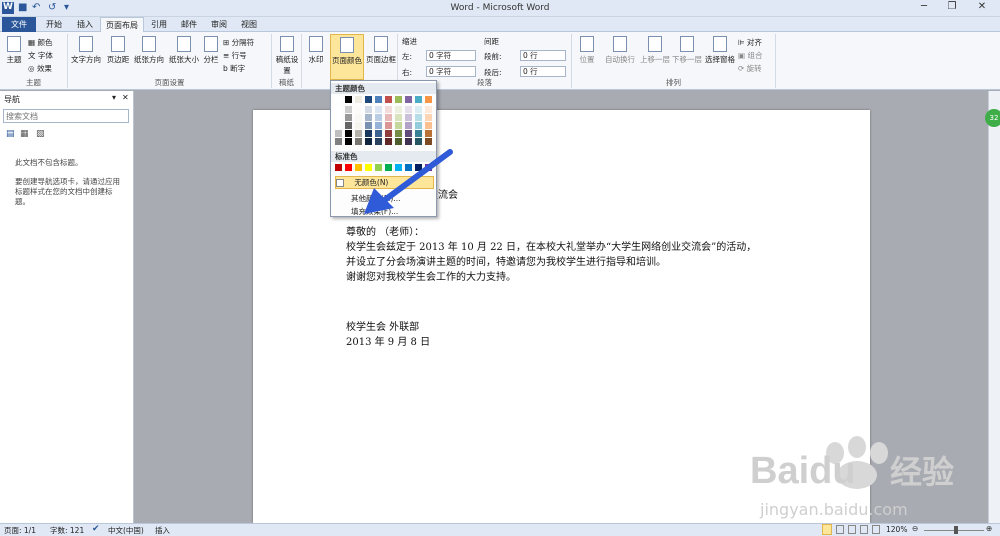  Describe the element at coordinates (40, 68) in the screenshot. I see `effects-button: ◎ 效果` at that location.